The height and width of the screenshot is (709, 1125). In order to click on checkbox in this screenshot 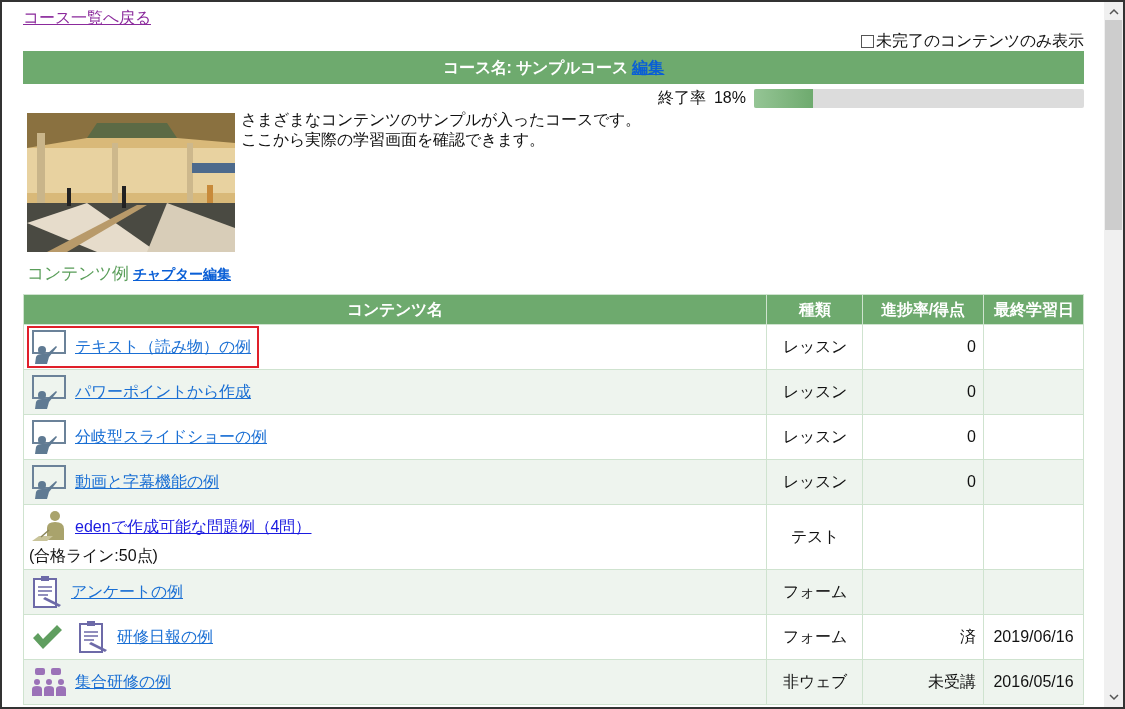, I will do `click(867, 41)`.